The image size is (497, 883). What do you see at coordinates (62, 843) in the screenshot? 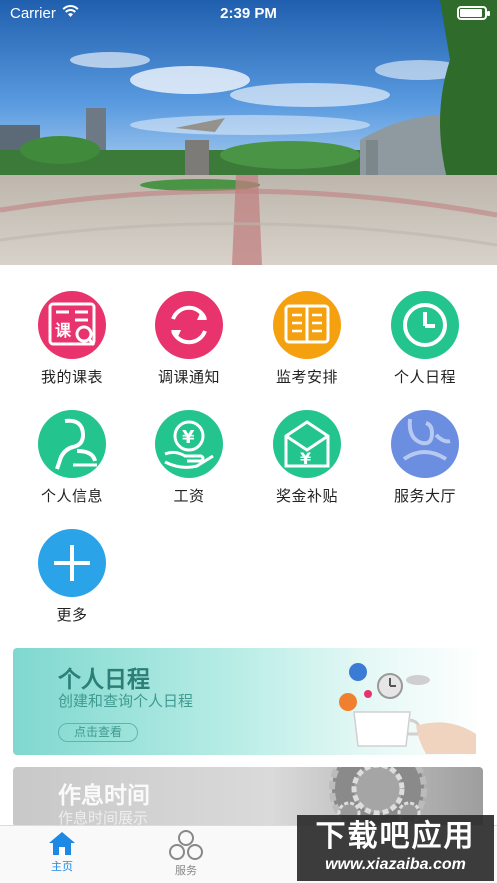
I see `home-icon` at bounding box center [62, 843].